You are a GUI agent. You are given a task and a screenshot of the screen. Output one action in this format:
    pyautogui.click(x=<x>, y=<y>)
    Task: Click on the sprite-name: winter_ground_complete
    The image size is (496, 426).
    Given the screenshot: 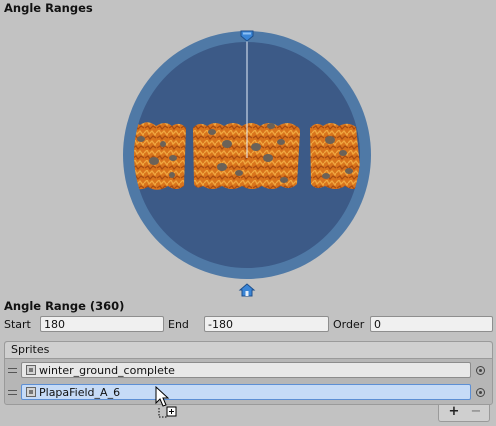 What is the action you would take?
    pyautogui.click(x=107, y=370)
    